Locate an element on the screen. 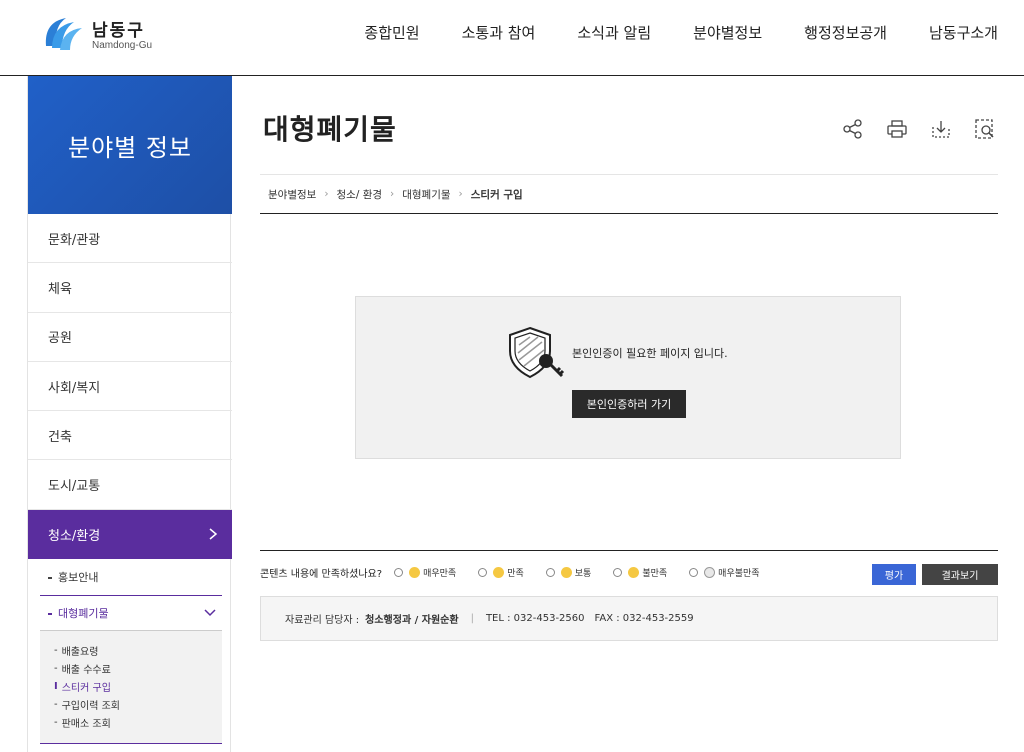 This screenshot has height=752, width=1024. view-results-button: 결과보기 is located at coordinates (960, 574).